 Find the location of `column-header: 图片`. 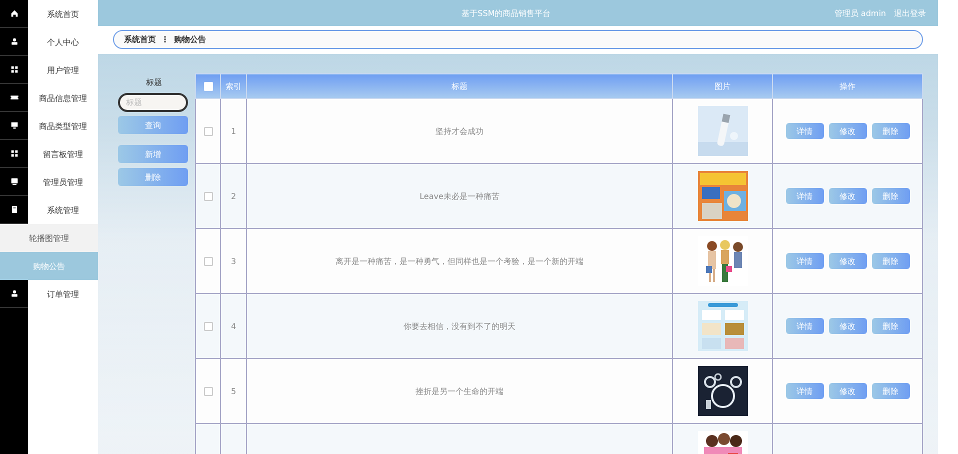

column-header: 图片 is located at coordinates (722, 86).